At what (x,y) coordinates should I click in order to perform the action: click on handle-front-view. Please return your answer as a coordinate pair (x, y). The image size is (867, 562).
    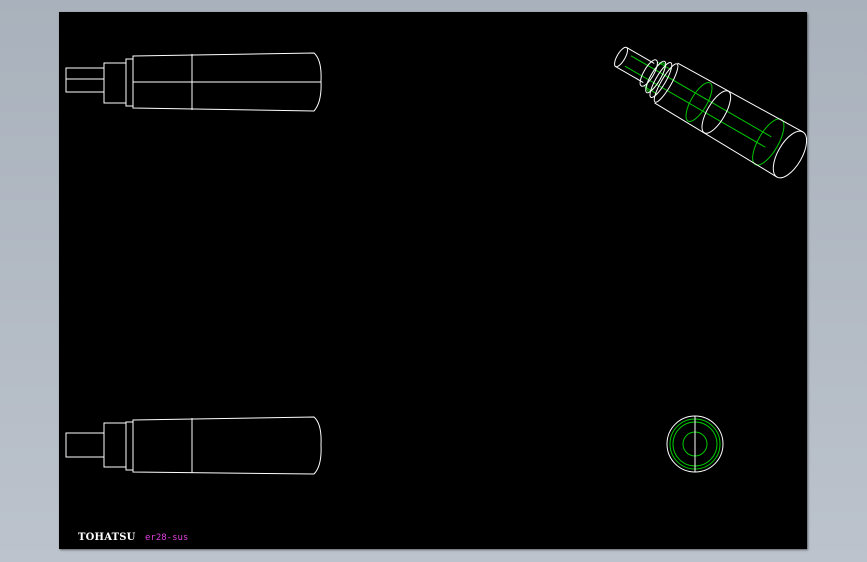
    Looking at the image, I should click on (193, 82).